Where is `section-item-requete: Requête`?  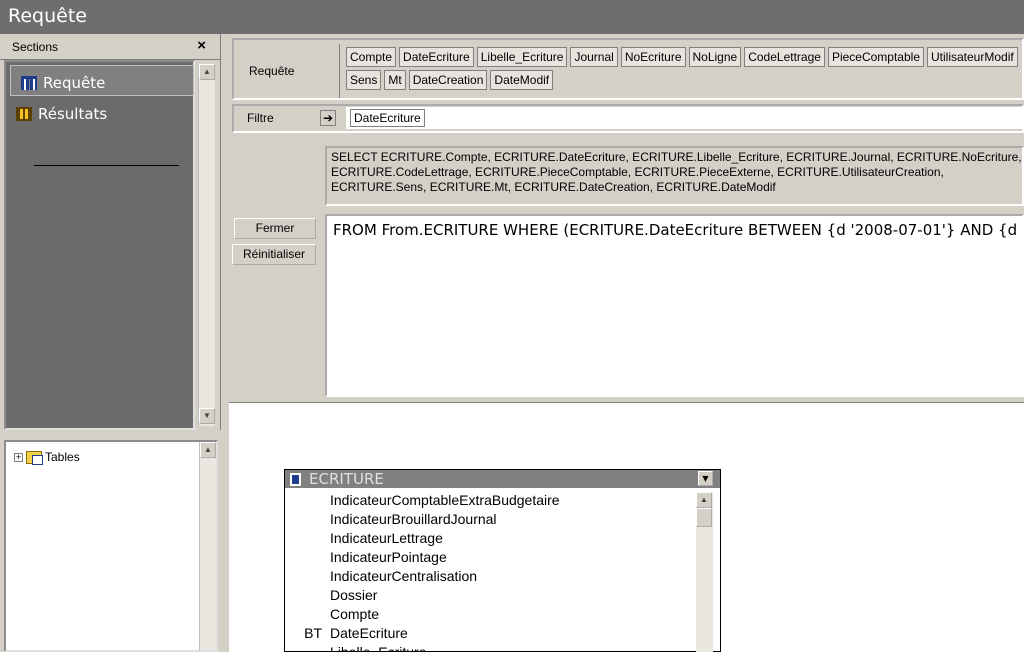
section-item-requete: Requête is located at coordinates (102, 80).